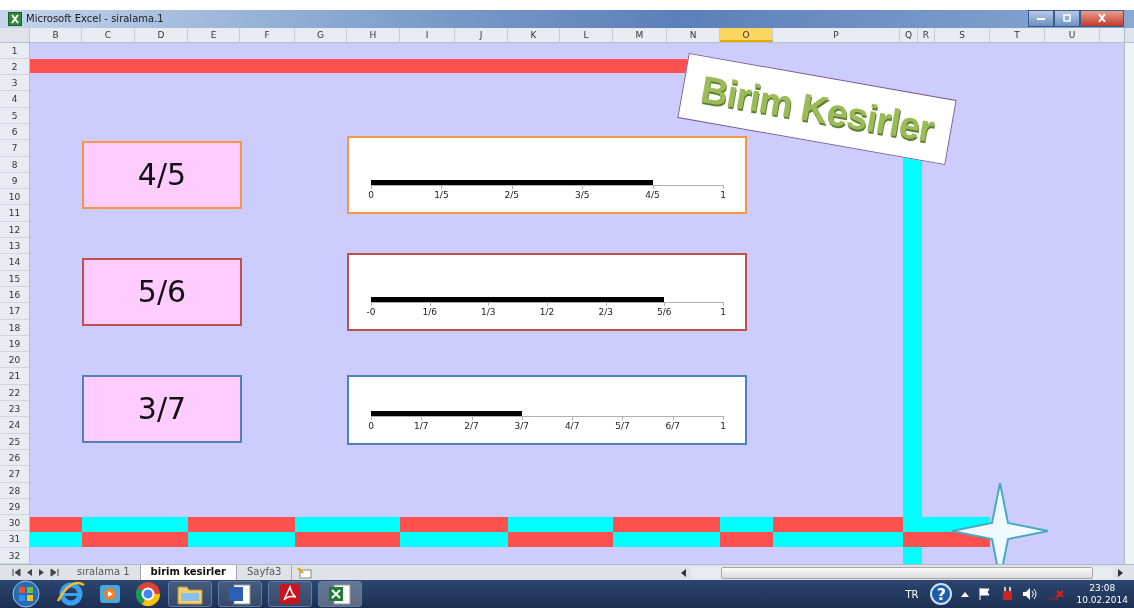 The image size is (1134, 608). I want to click on row-header: 14, so click(14, 262).